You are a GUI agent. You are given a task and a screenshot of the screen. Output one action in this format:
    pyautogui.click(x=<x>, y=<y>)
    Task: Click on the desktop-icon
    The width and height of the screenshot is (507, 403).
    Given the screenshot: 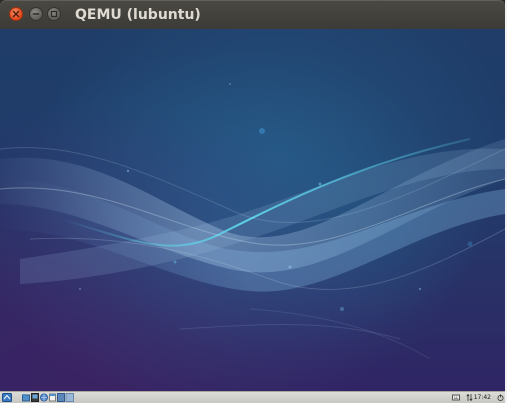 What is the action you would take?
    pyautogui.click(x=65, y=397)
    